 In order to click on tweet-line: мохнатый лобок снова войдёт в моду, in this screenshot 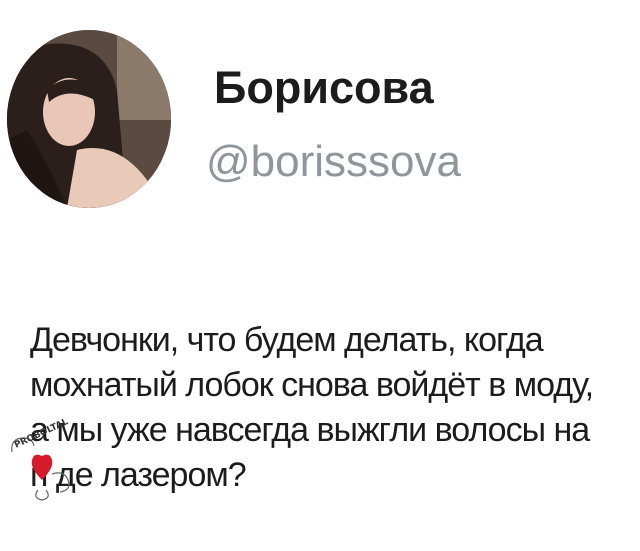, I will do `click(312, 385)`.